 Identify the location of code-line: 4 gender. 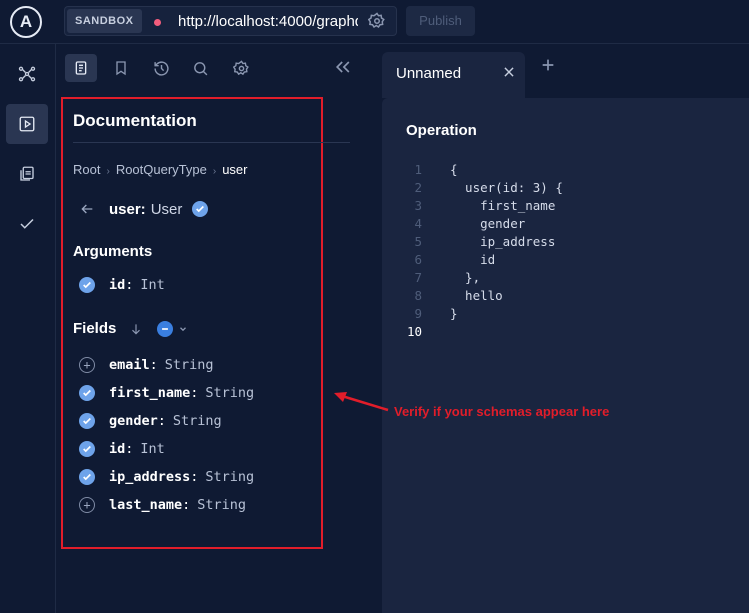
(481, 224).